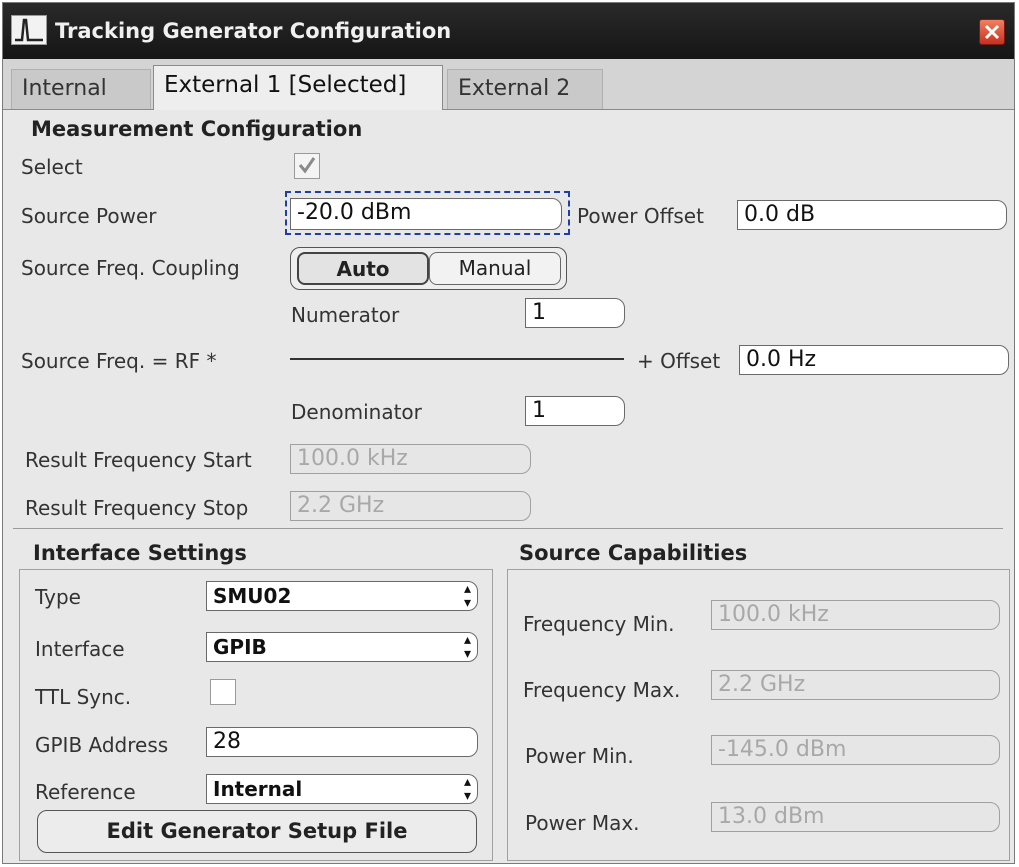  What do you see at coordinates (52, 167) in the screenshot?
I see `select-label: Select` at bounding box center [52, 167].